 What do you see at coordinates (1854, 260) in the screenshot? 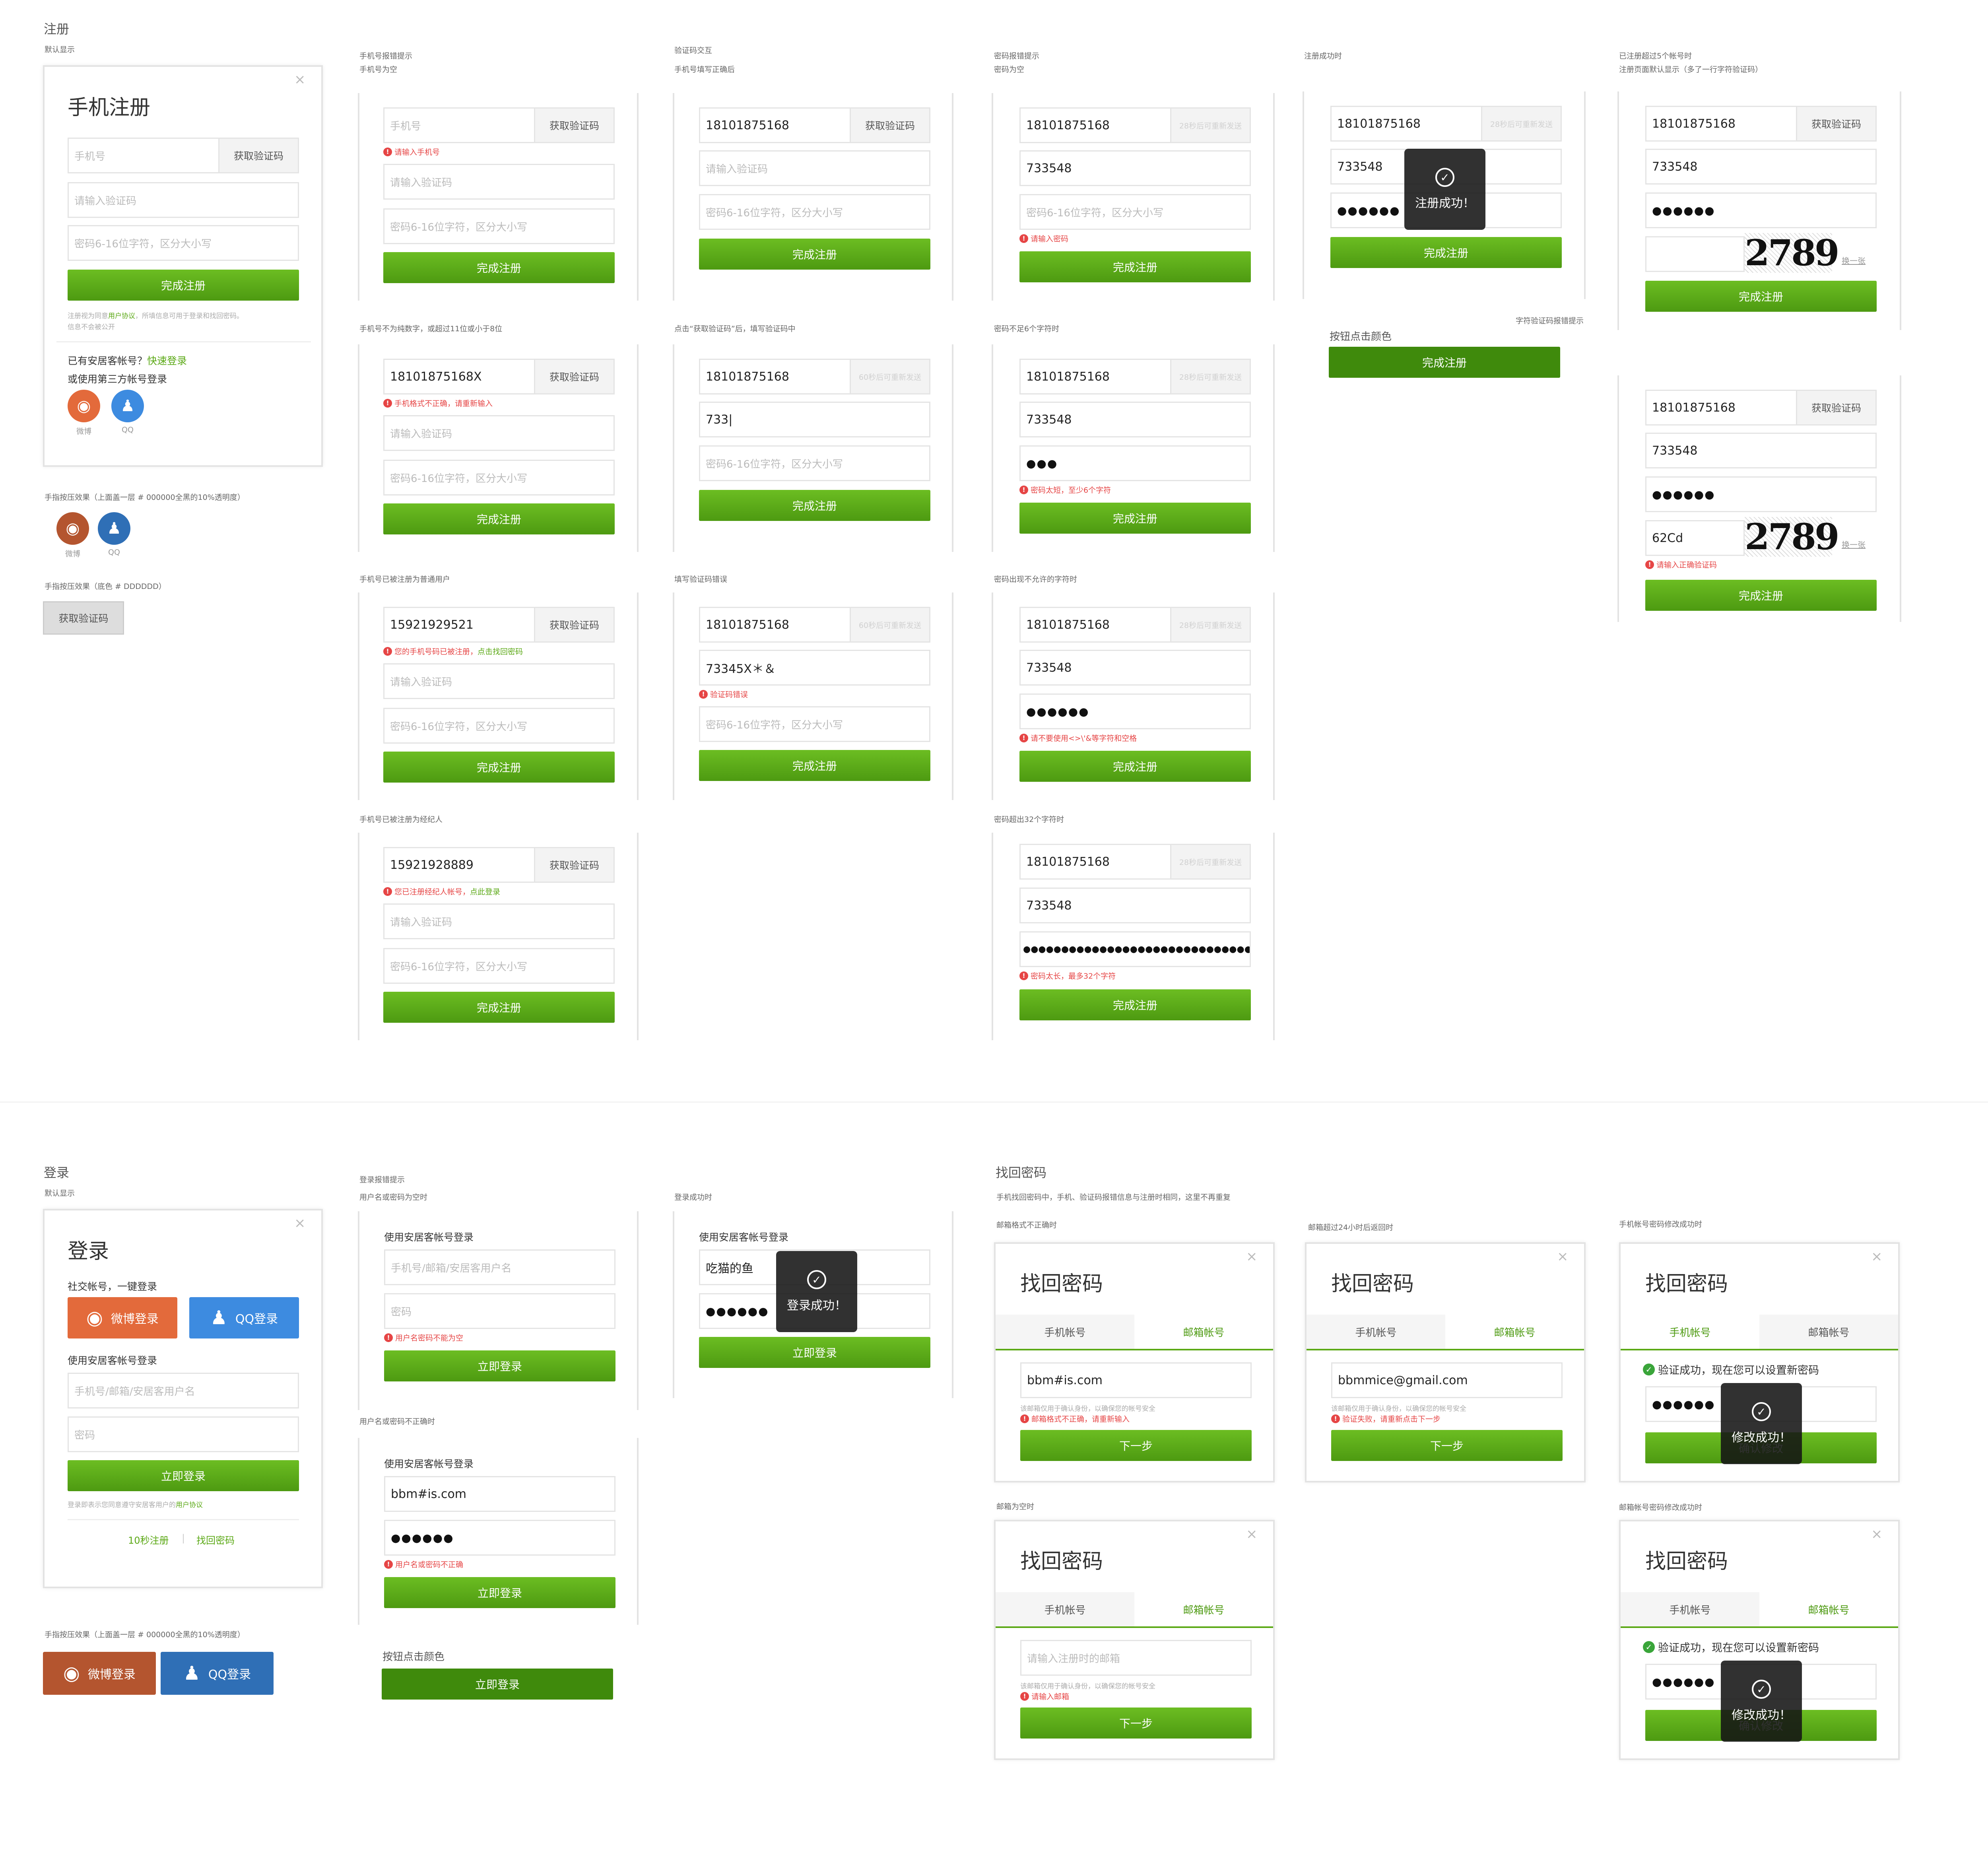
I see `change-captcha-link: 换一张` at bounding box center [1854, 260].